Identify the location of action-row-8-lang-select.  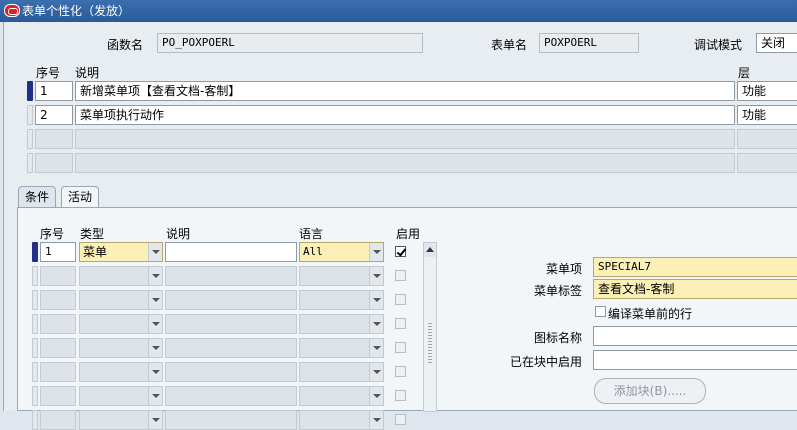
(341, 420).